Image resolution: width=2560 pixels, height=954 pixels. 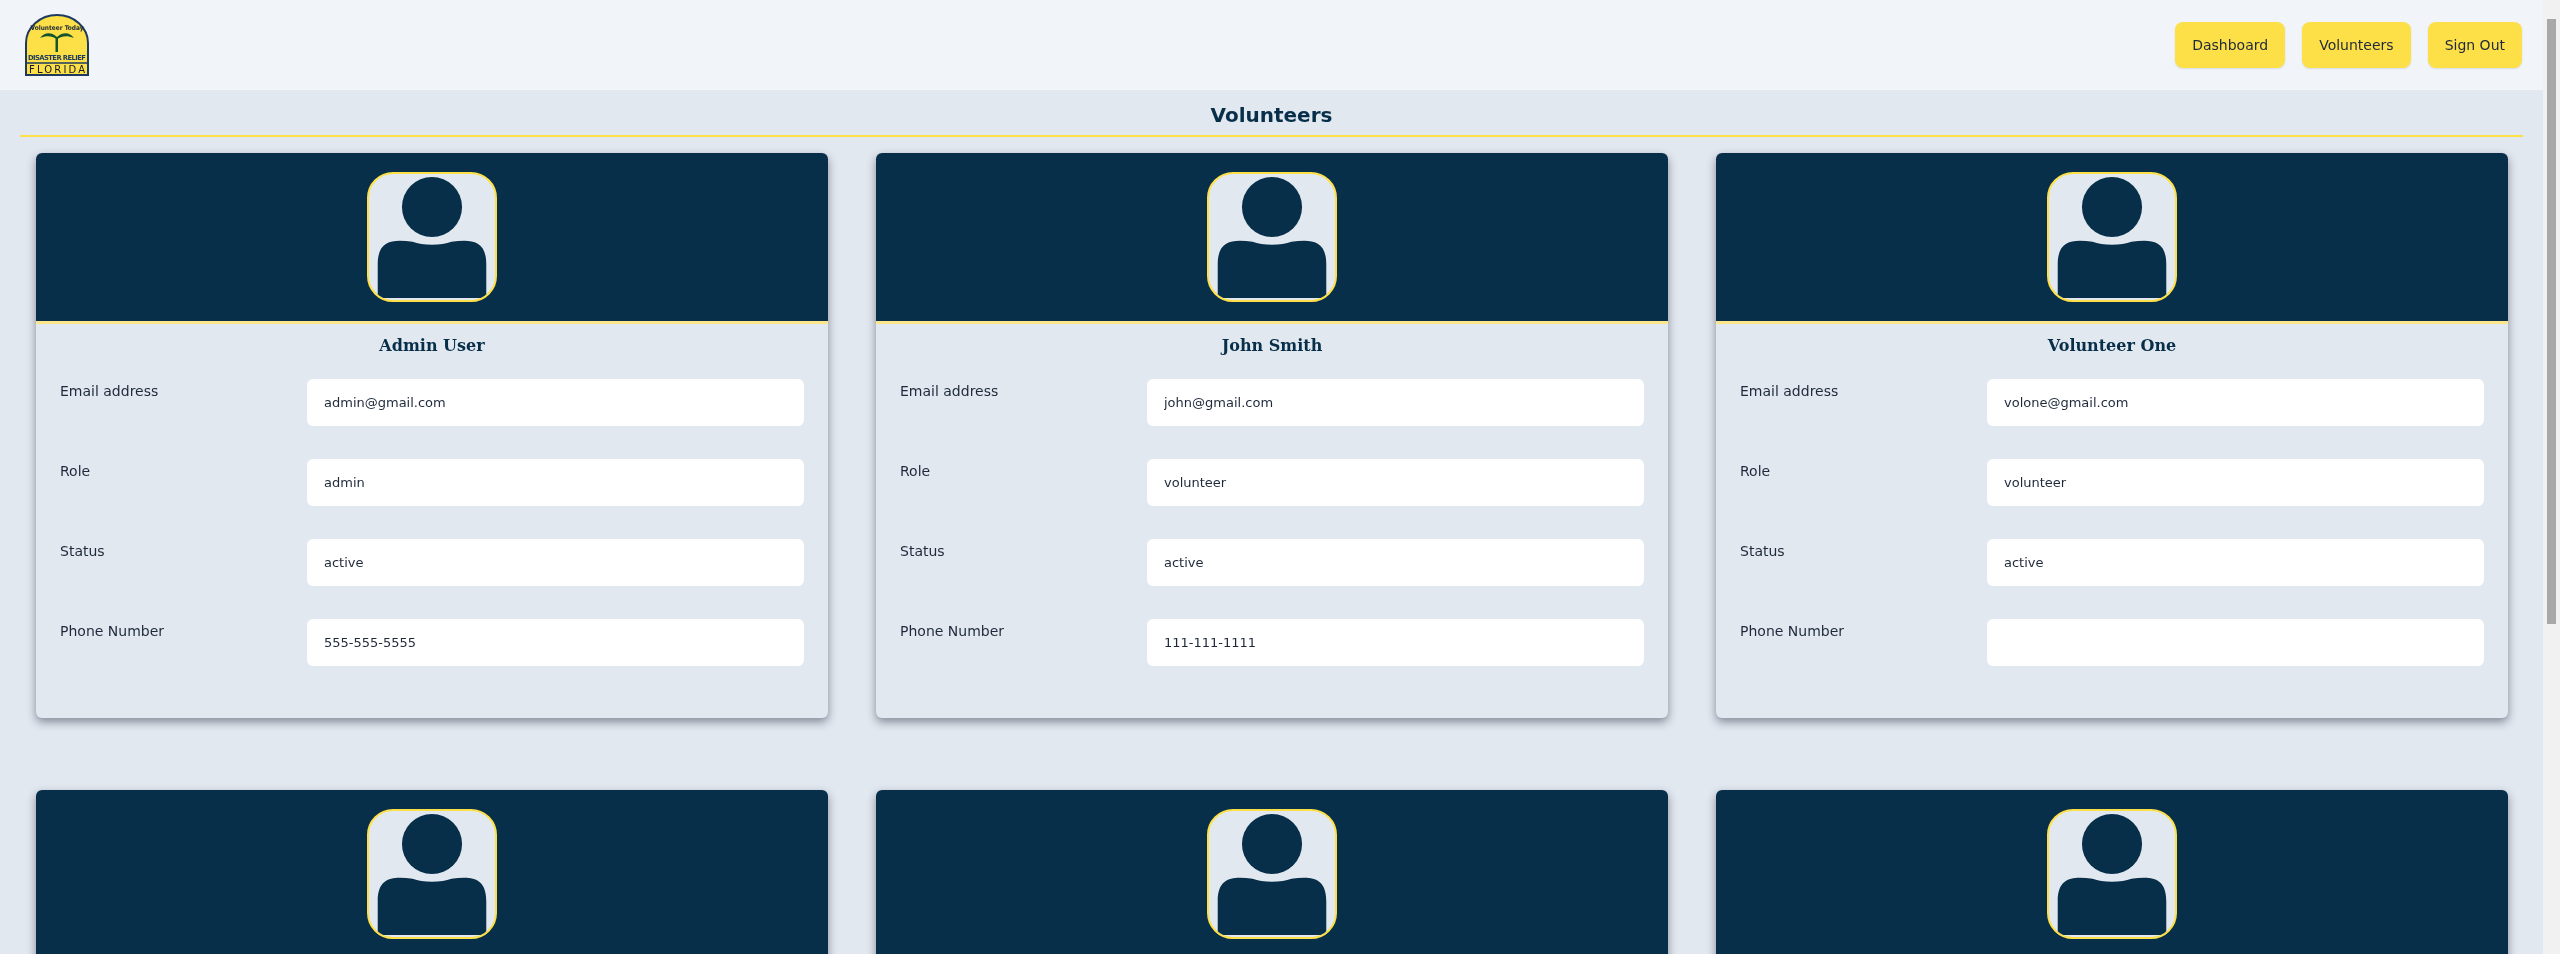 I want to click on nav-button: Dashboard, so click(x=2230, y=45).